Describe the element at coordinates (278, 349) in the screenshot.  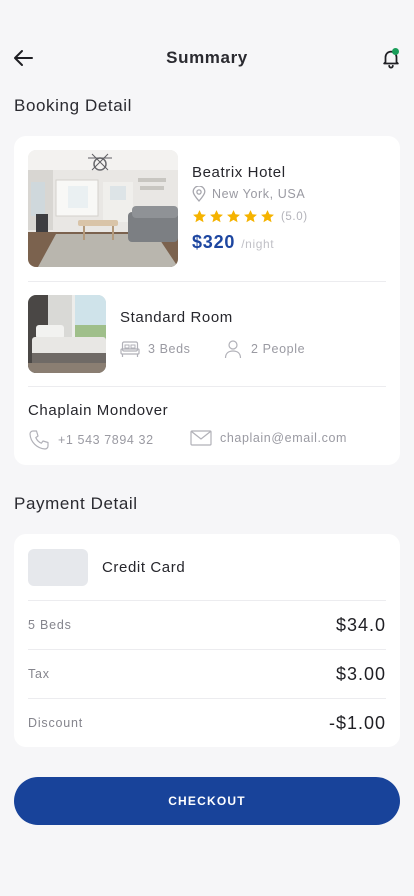
I see `room-people-text: 2 People` at that location.